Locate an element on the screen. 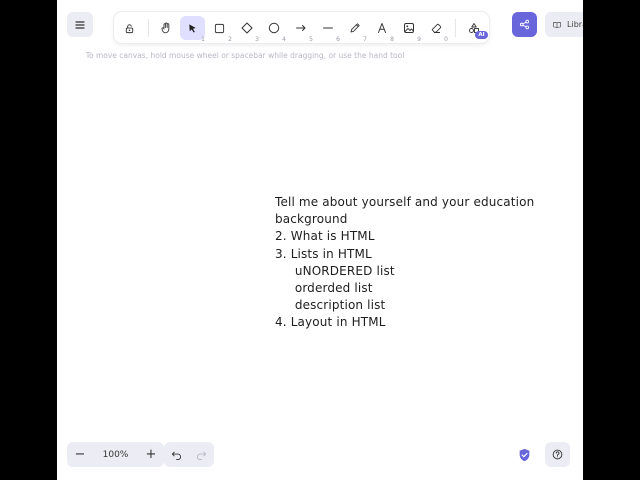 Image resolution: width=640 pixels, height=480 pixels. share-button is located at coordinates (524, 24).